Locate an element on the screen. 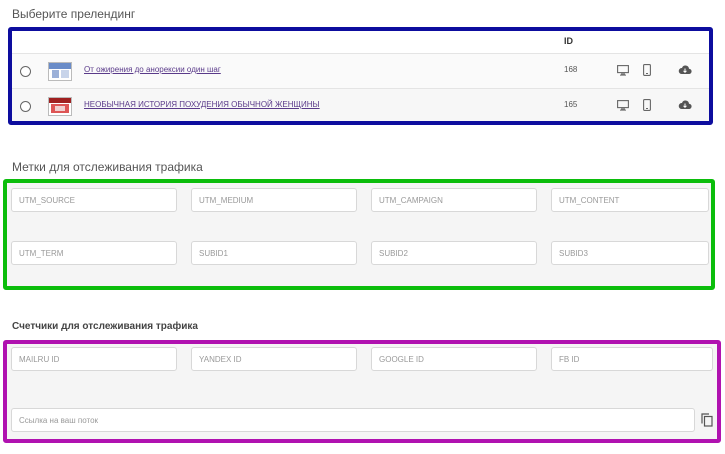 The height and width of the screenshot is (454, 725). prelanding-title: Выберите прелендинг is located at coordinates (74, 14).